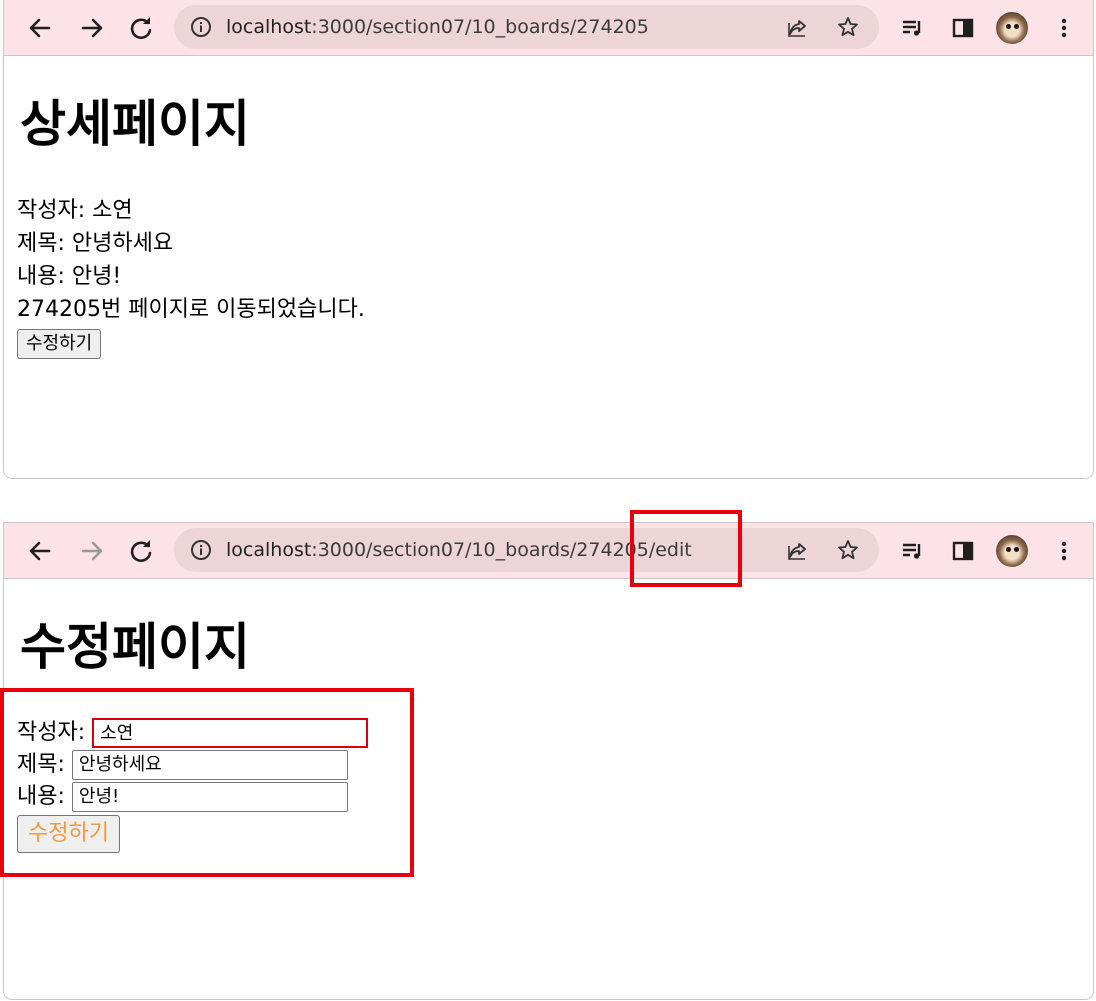 The image size is (1096, 1001). I want to click on url-highlight-box, so click(686, 548).